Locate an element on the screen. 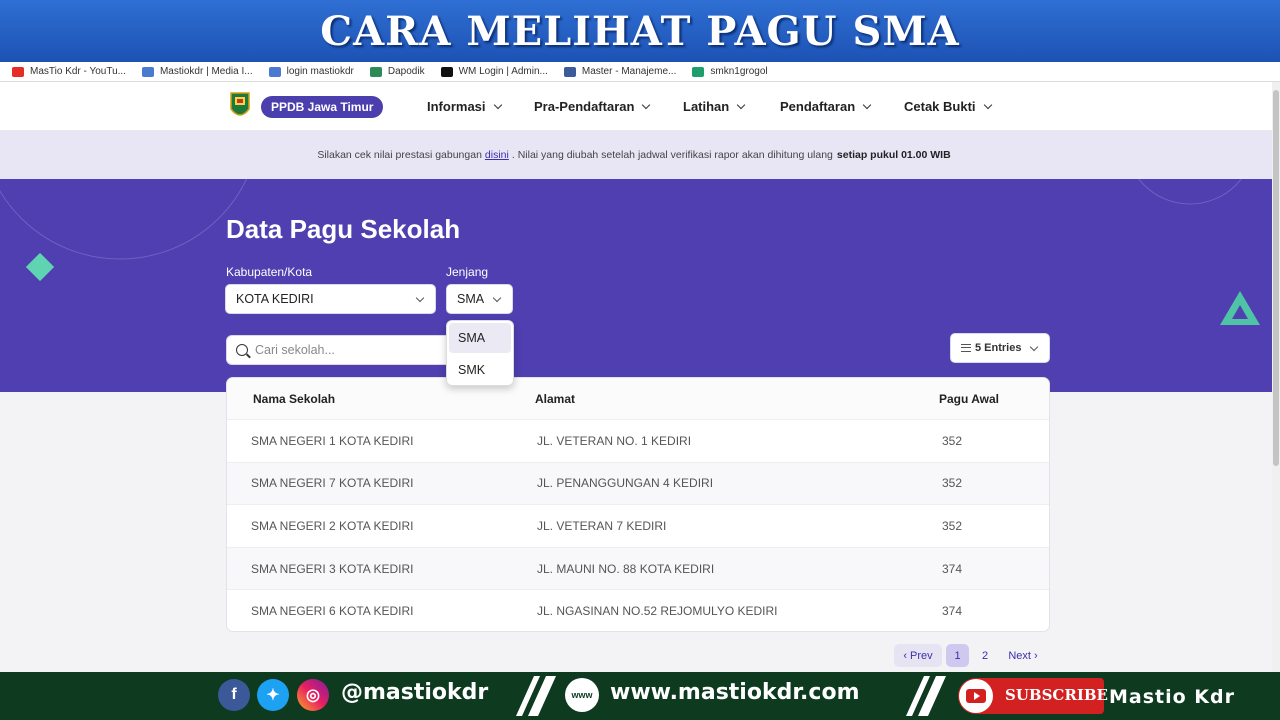 This screenshot has width=1280, height=720. jenjang-label: Jenjang is located at coordinates (467, 272).